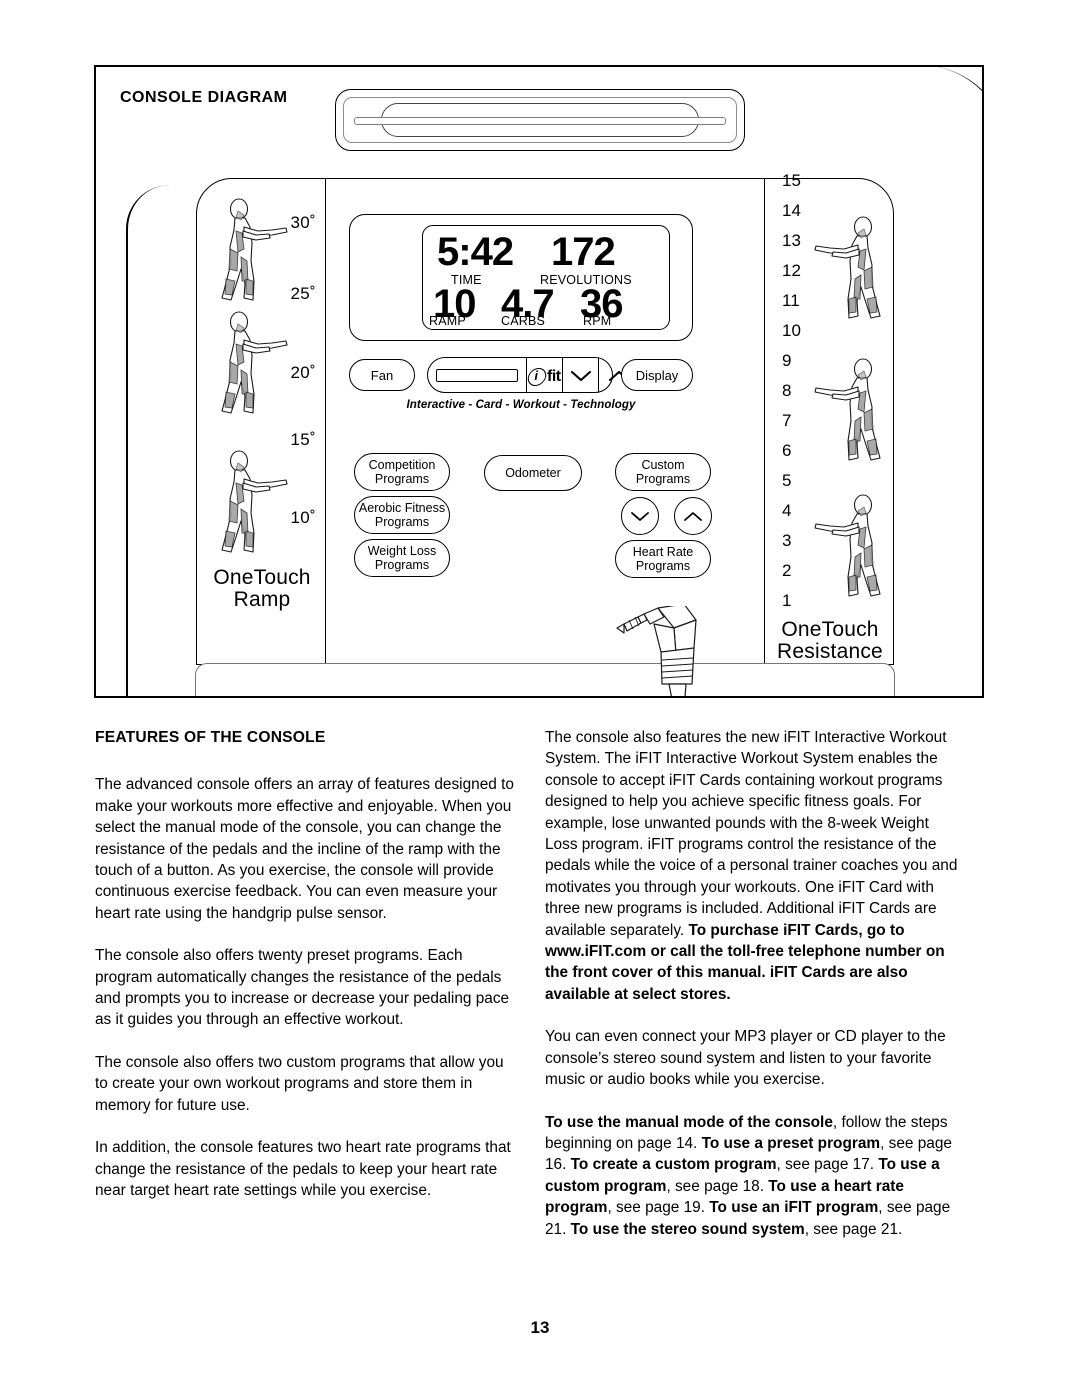 This screenshot has width=1080, height=1397. What do you see at coordinates (663, 566) in the screenshot?
I see `heart-rate-programs-label-line2: Programs` at bounding box center [663, 566].